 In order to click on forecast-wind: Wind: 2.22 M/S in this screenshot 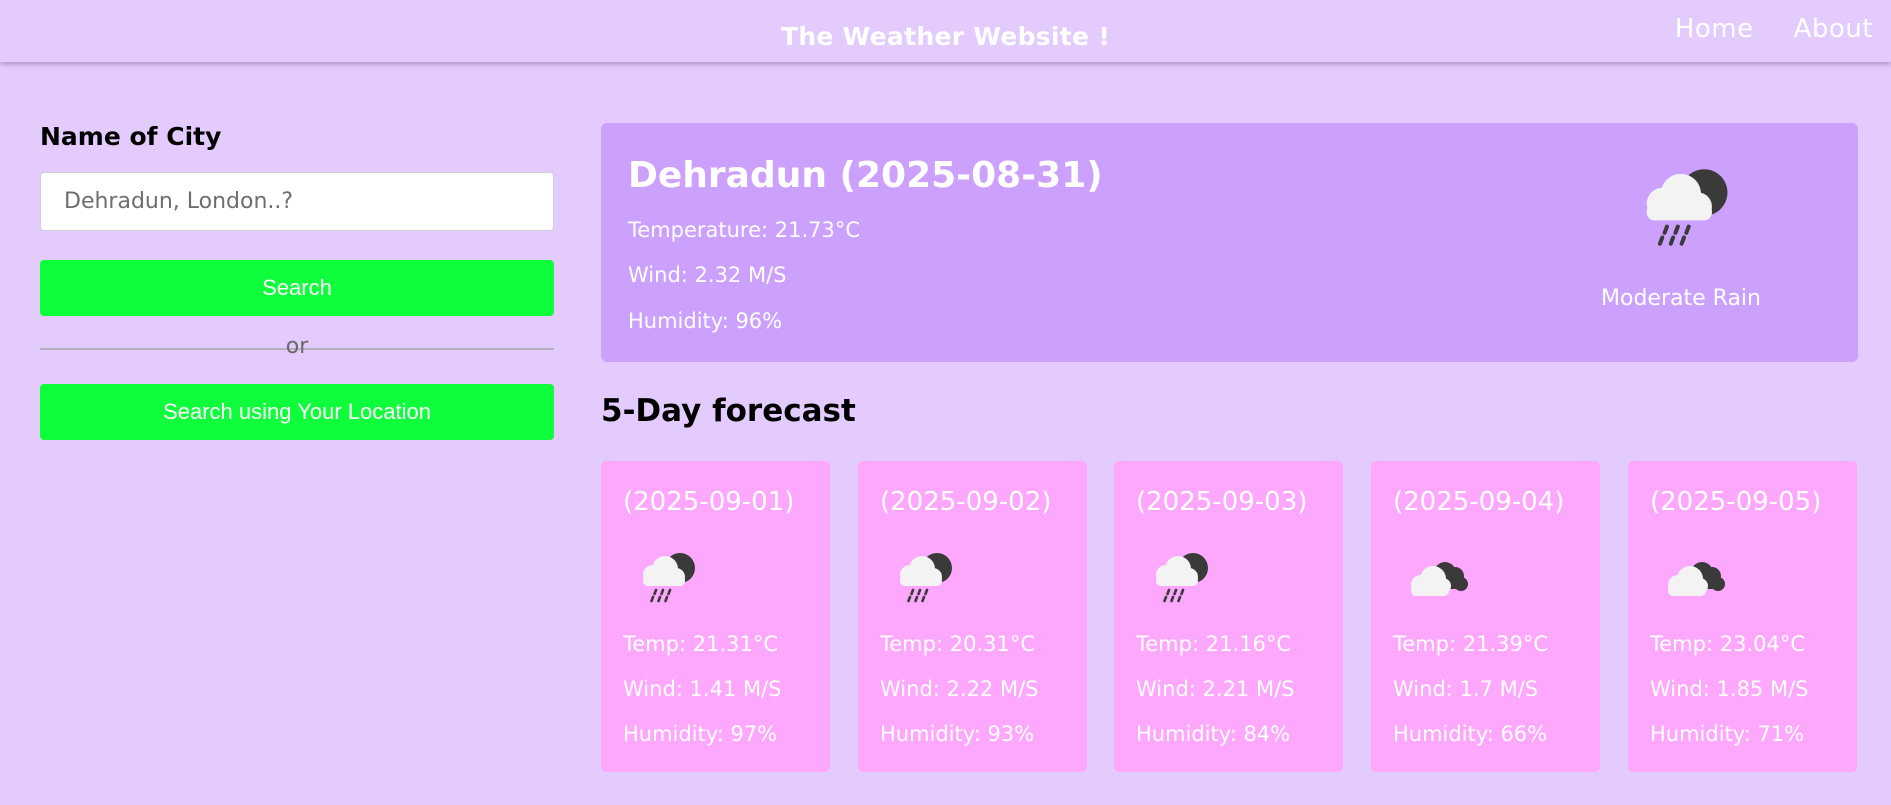, I will do `click(959, 689)`.